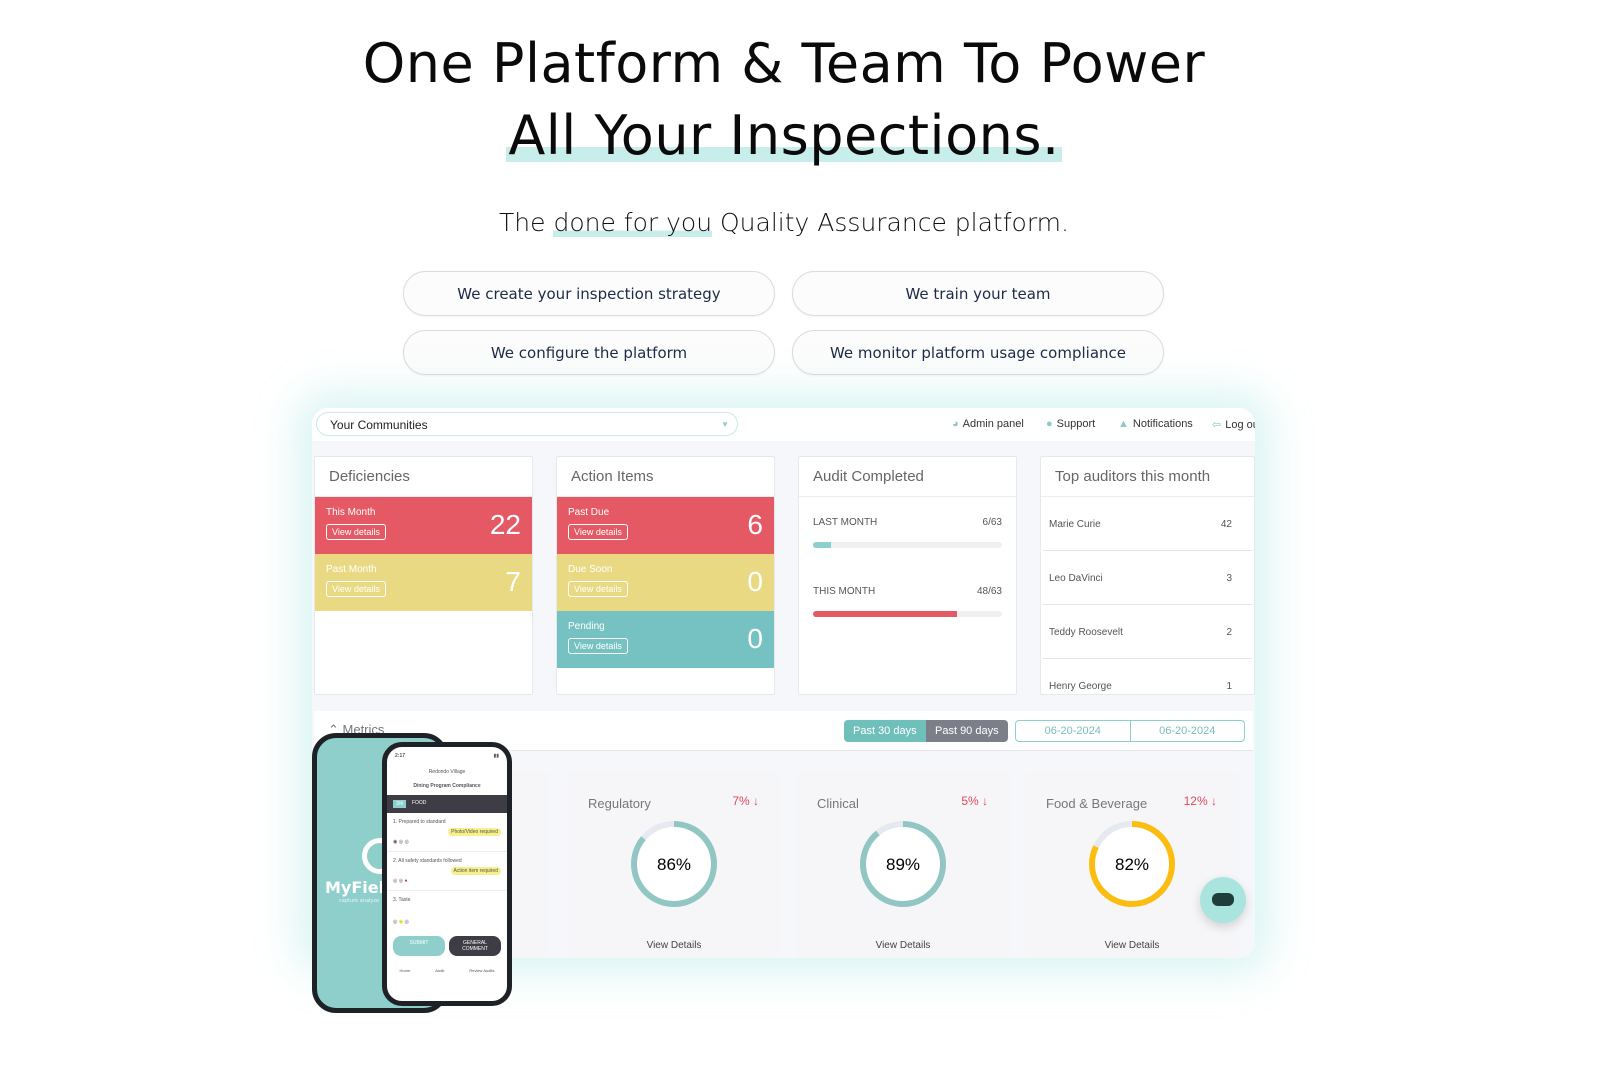 Image resolution: width=1600 pixels, height=1076 pixels. I want to click on nav-notifications: ▲ Notifications, so click(1155, 424).